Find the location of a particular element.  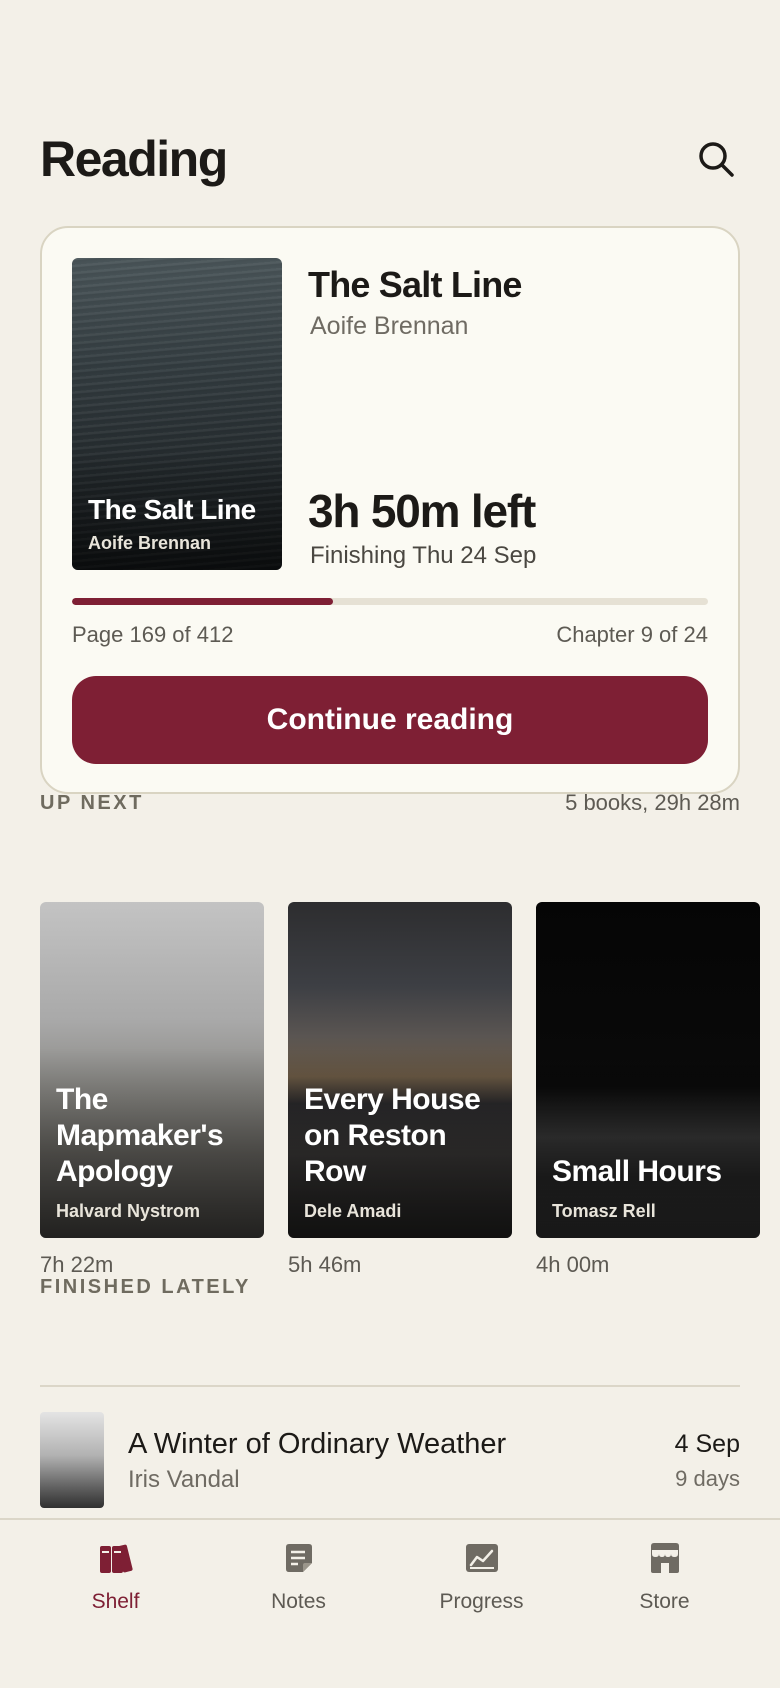

tab-bar: Shelf Notes Progress Store is located at coordinates (390, 1603).